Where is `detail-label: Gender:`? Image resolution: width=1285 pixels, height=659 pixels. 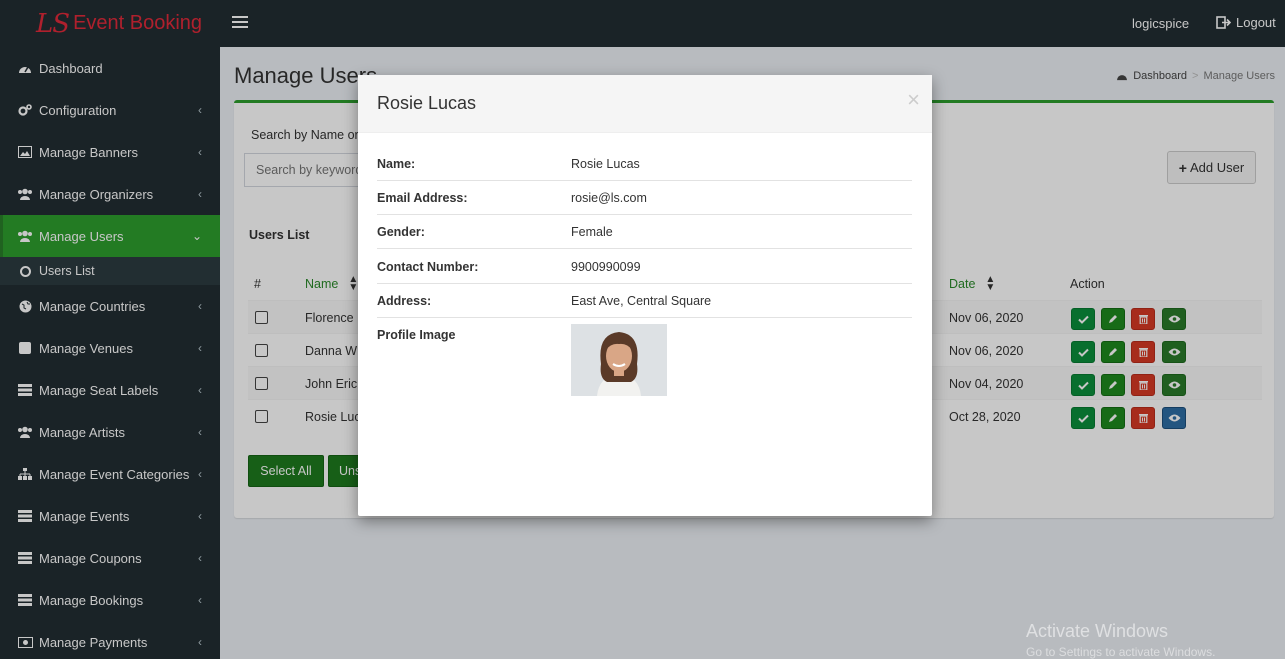
detail-label: Gender: is located at coordinates (401, 232).